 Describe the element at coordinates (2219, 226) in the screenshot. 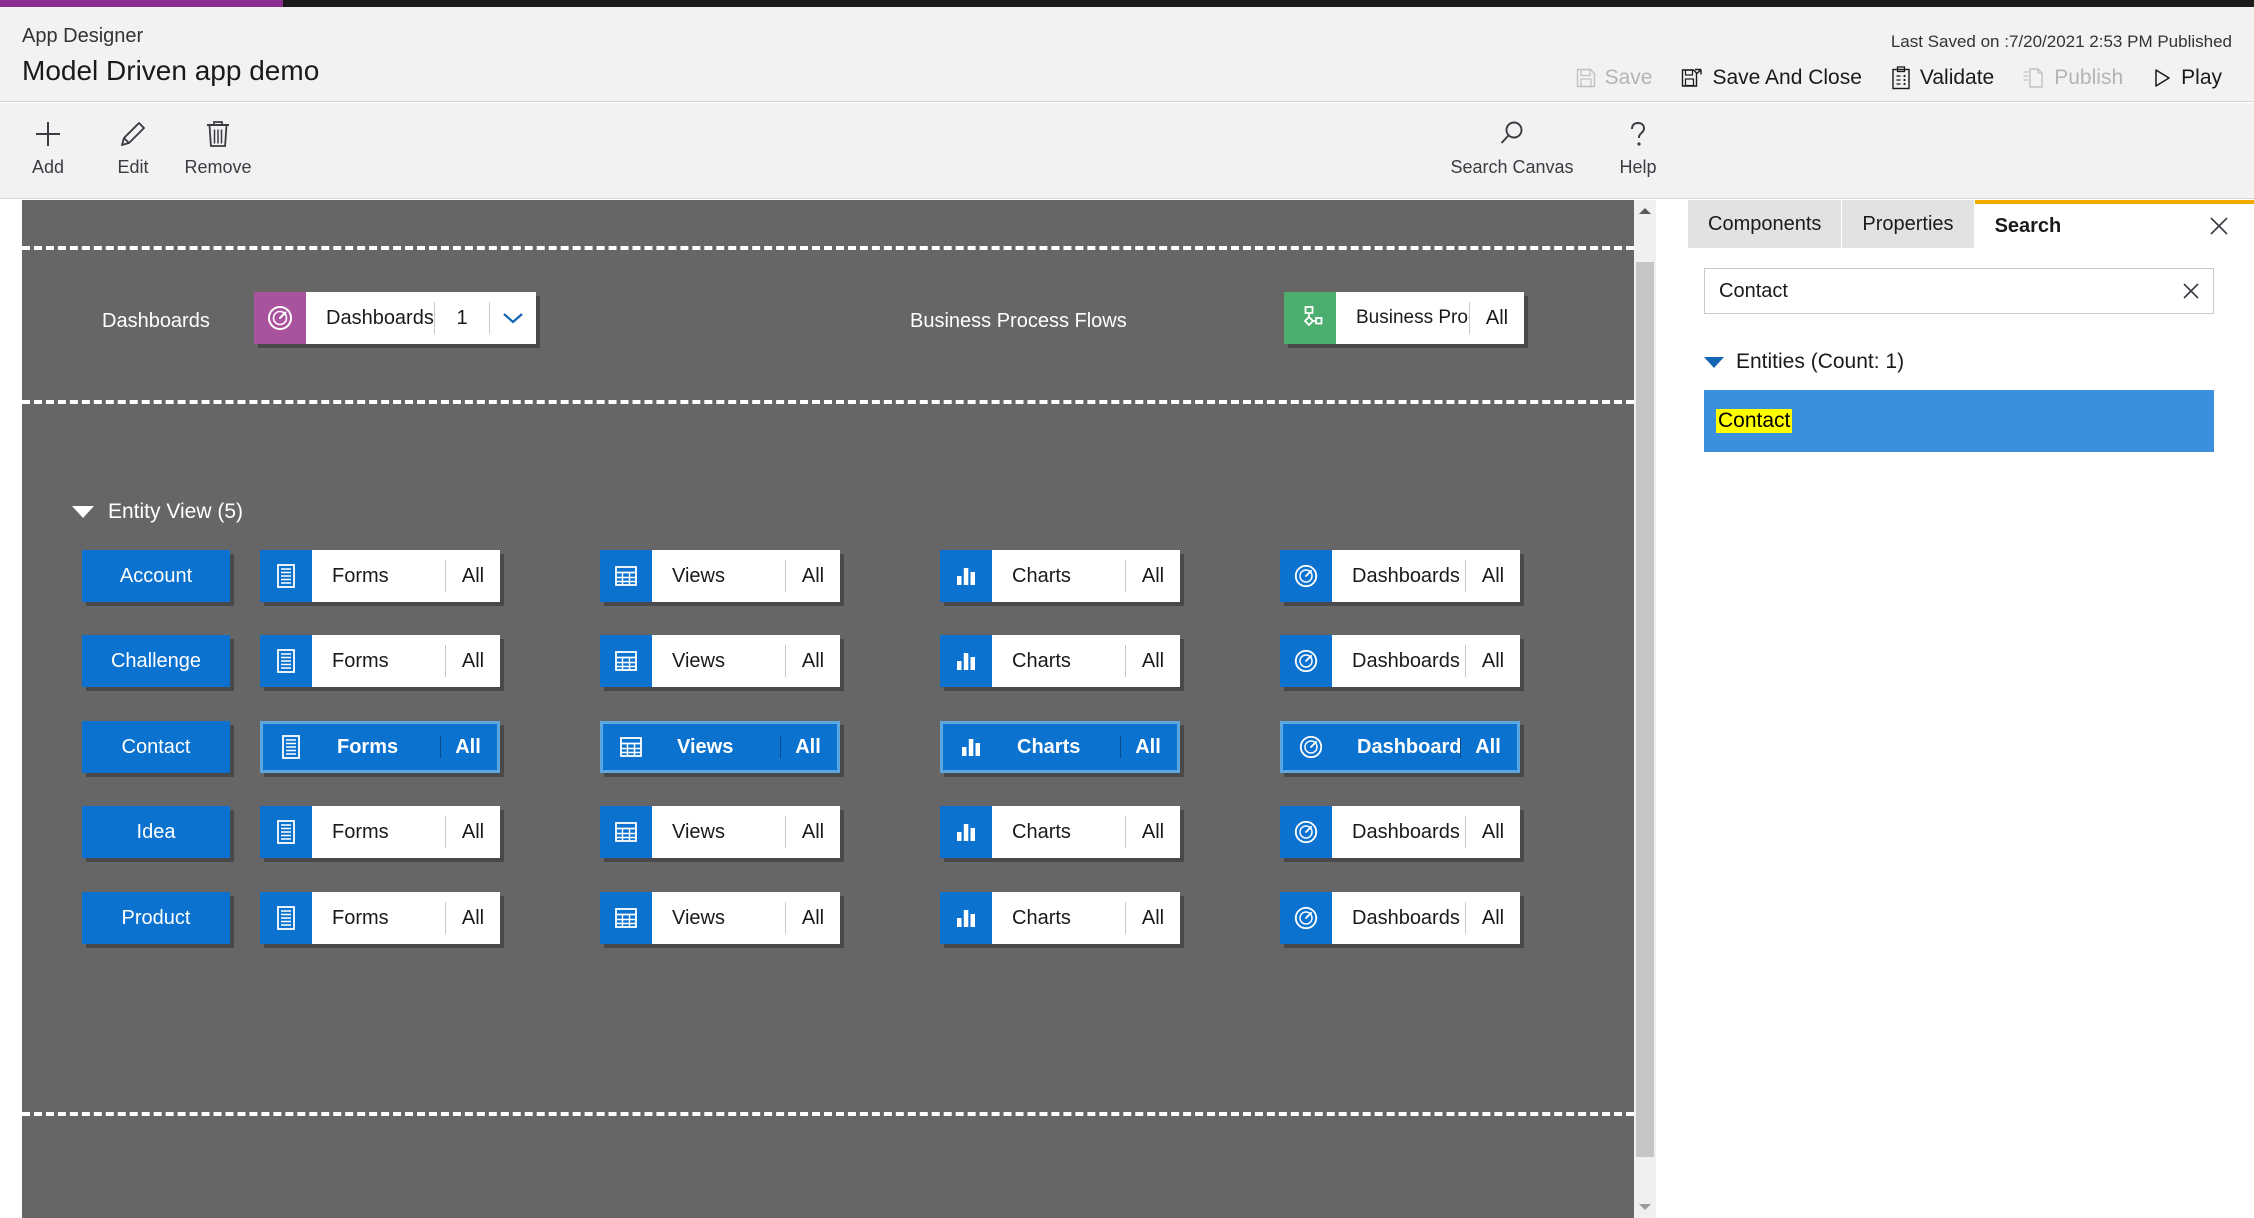

I see `close-icon` at that location.